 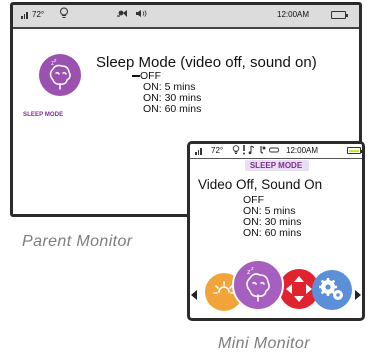 I want to click on scroll-left-arrow-icon, so click(x=194, y=295).